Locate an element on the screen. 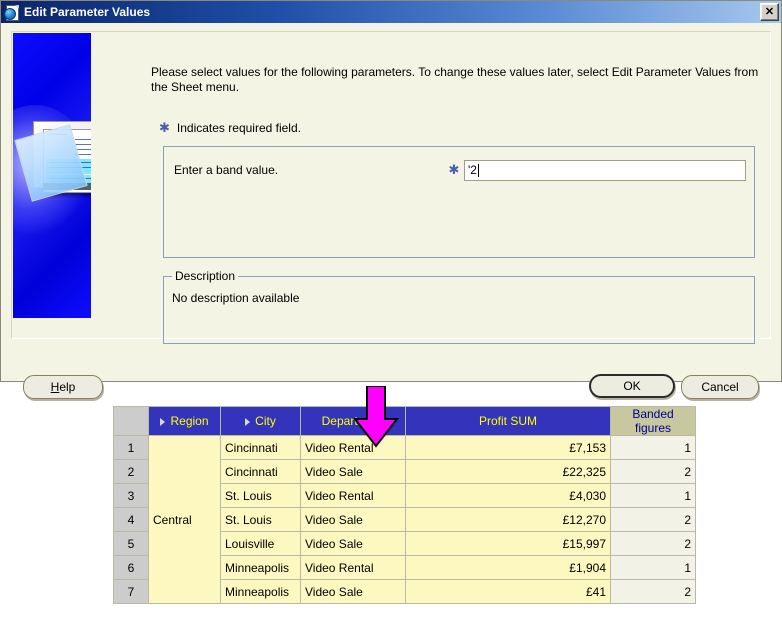 This screenshot has height=628, width=782. parameter-label: Enter a band value. is located at coordinates (226, 170).